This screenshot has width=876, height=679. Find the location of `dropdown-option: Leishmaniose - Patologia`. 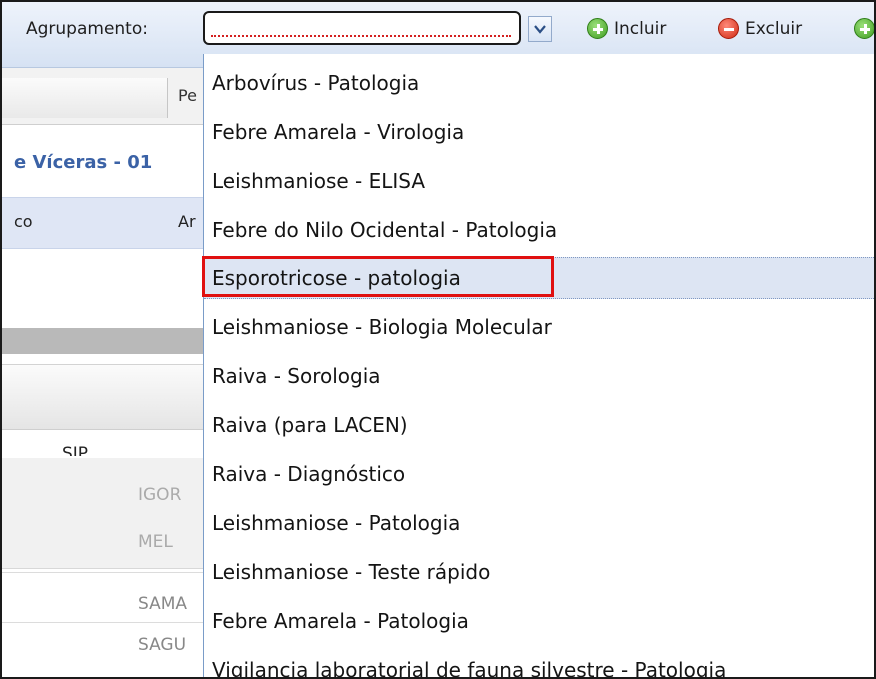

dropdown-option: Leishmaniose - Patologia is located at coordinates (539, 523).